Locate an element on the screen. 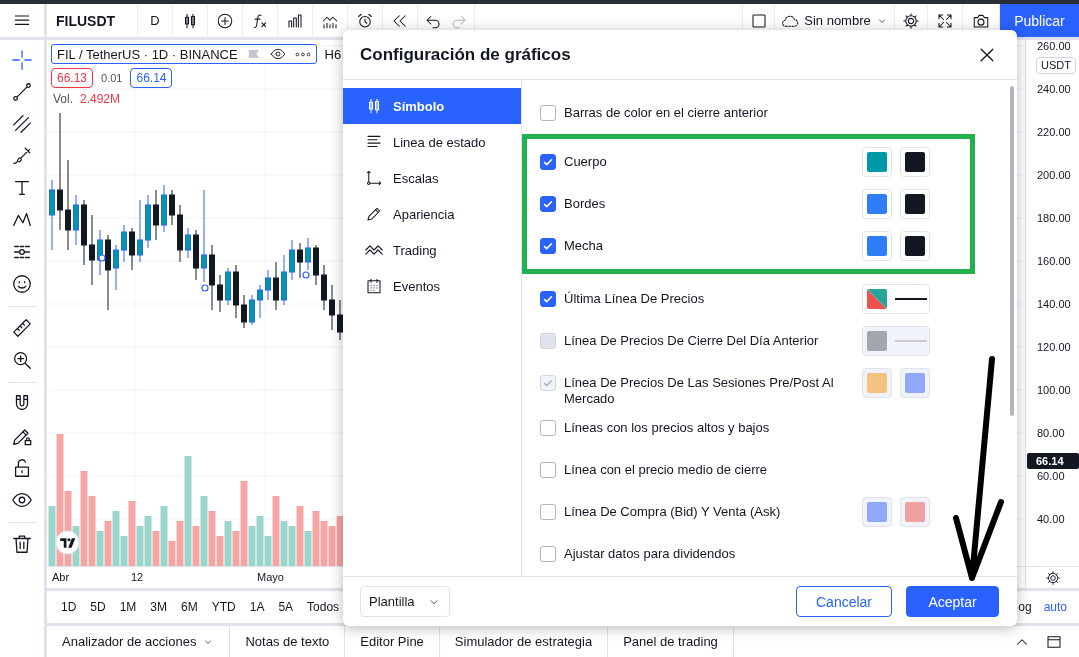  option-label: Mecha is located at coordinates (584, 246).